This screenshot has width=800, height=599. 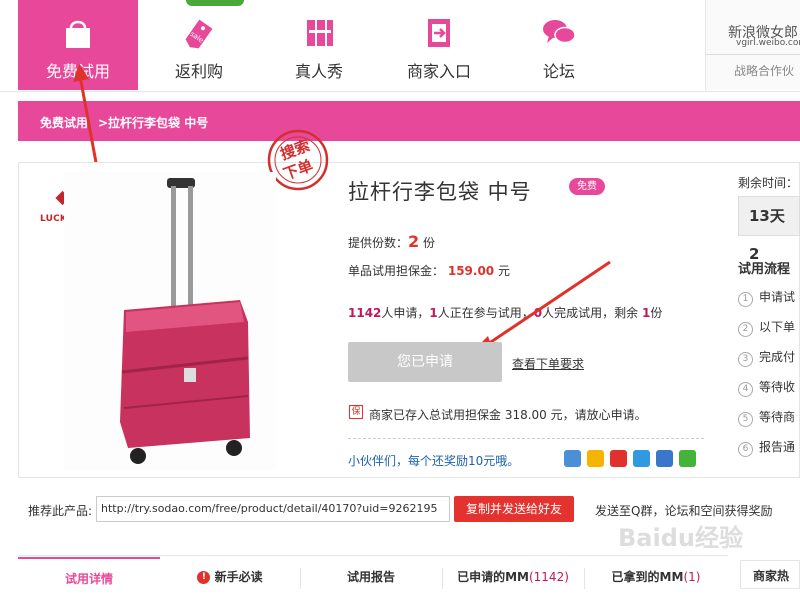 I want to click on nav-label: 商家入口, so click(x=438, y=71).